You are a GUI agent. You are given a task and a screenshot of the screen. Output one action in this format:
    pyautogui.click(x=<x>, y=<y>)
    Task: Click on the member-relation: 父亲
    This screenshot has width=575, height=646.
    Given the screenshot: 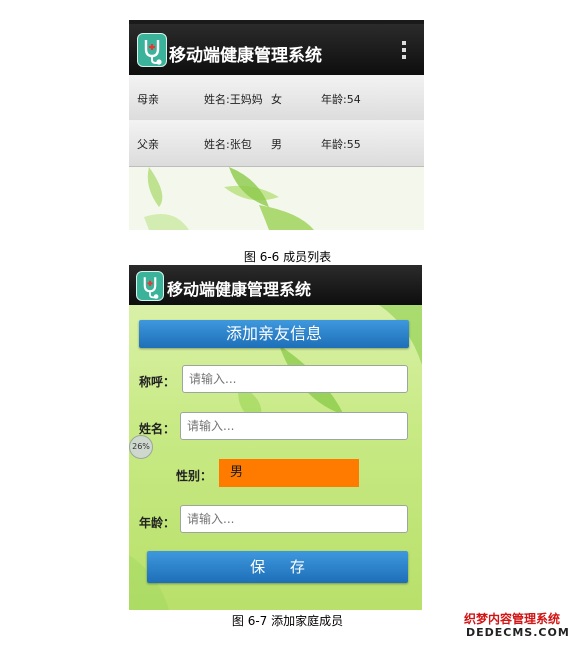 What is the action you would take?
    pyautogui.click(x=148, y=144)
    